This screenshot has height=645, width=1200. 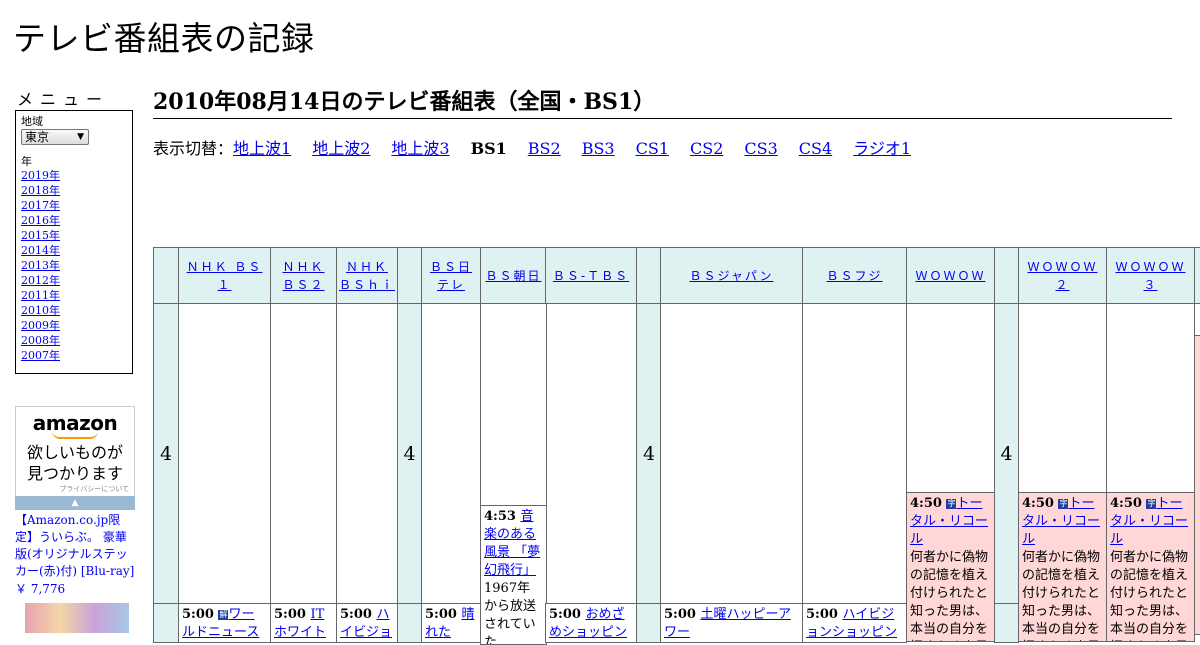 I want to click on channel-header: ＮＨＫ ＢＳ２, so click(x=303, y=275).